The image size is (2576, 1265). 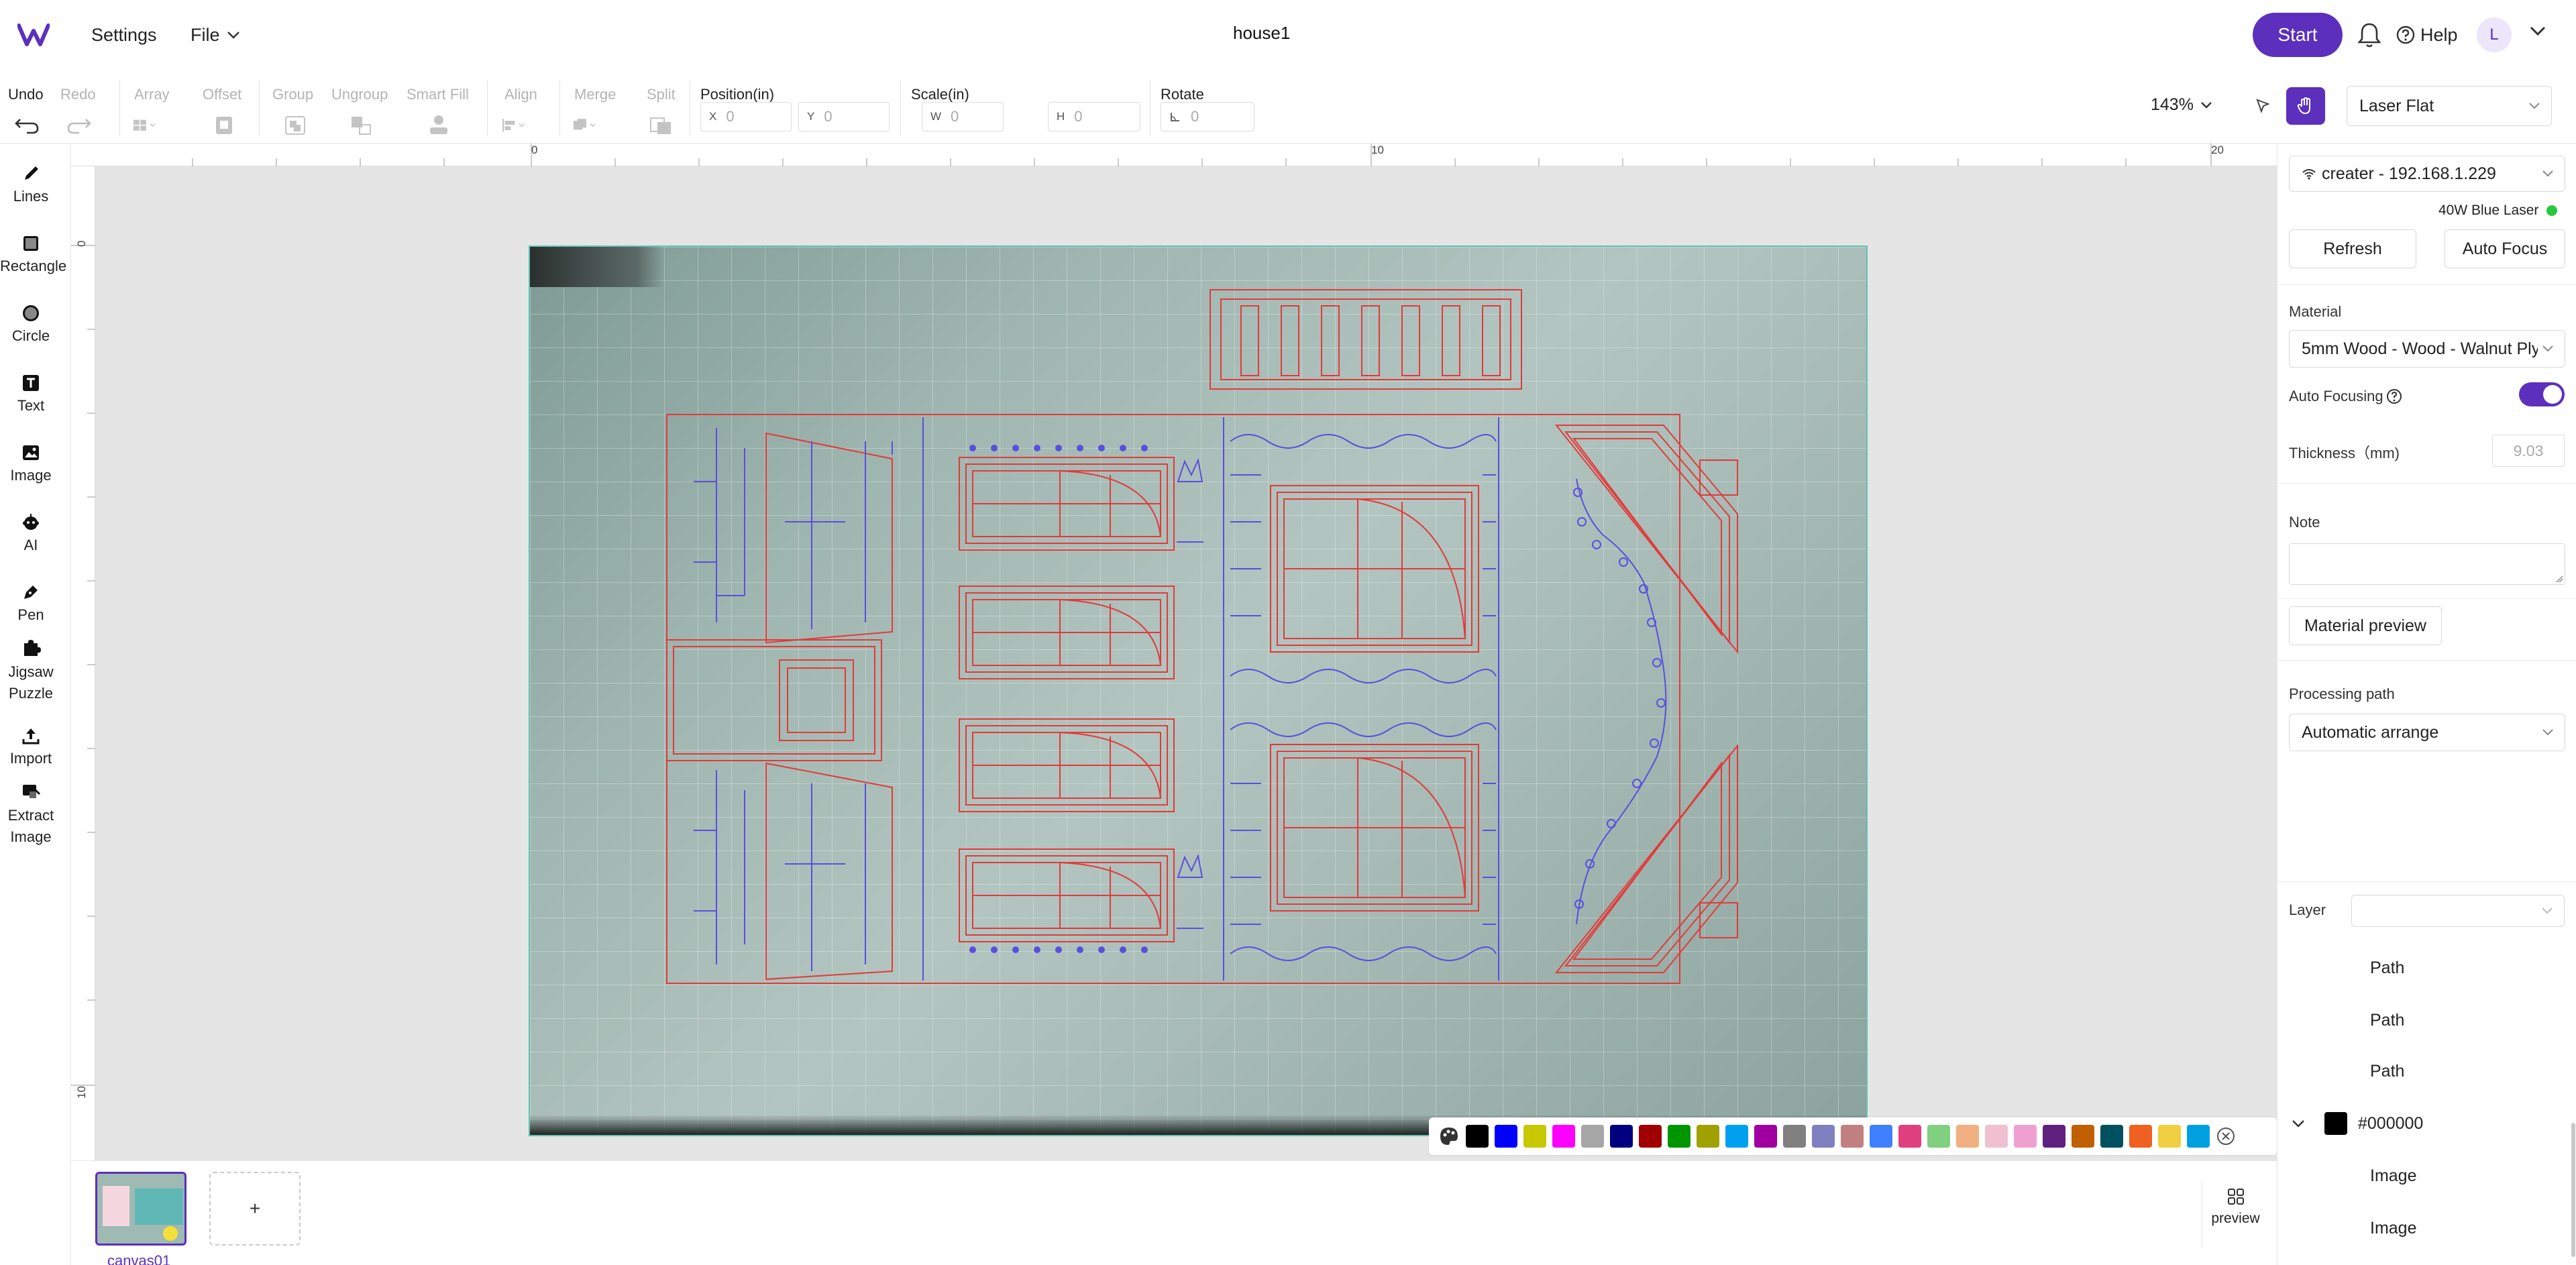 What do you see at coordinates (1449, 1136) in the screenshot?
I see `palette-icon` at bounding box center [1449, 1136].